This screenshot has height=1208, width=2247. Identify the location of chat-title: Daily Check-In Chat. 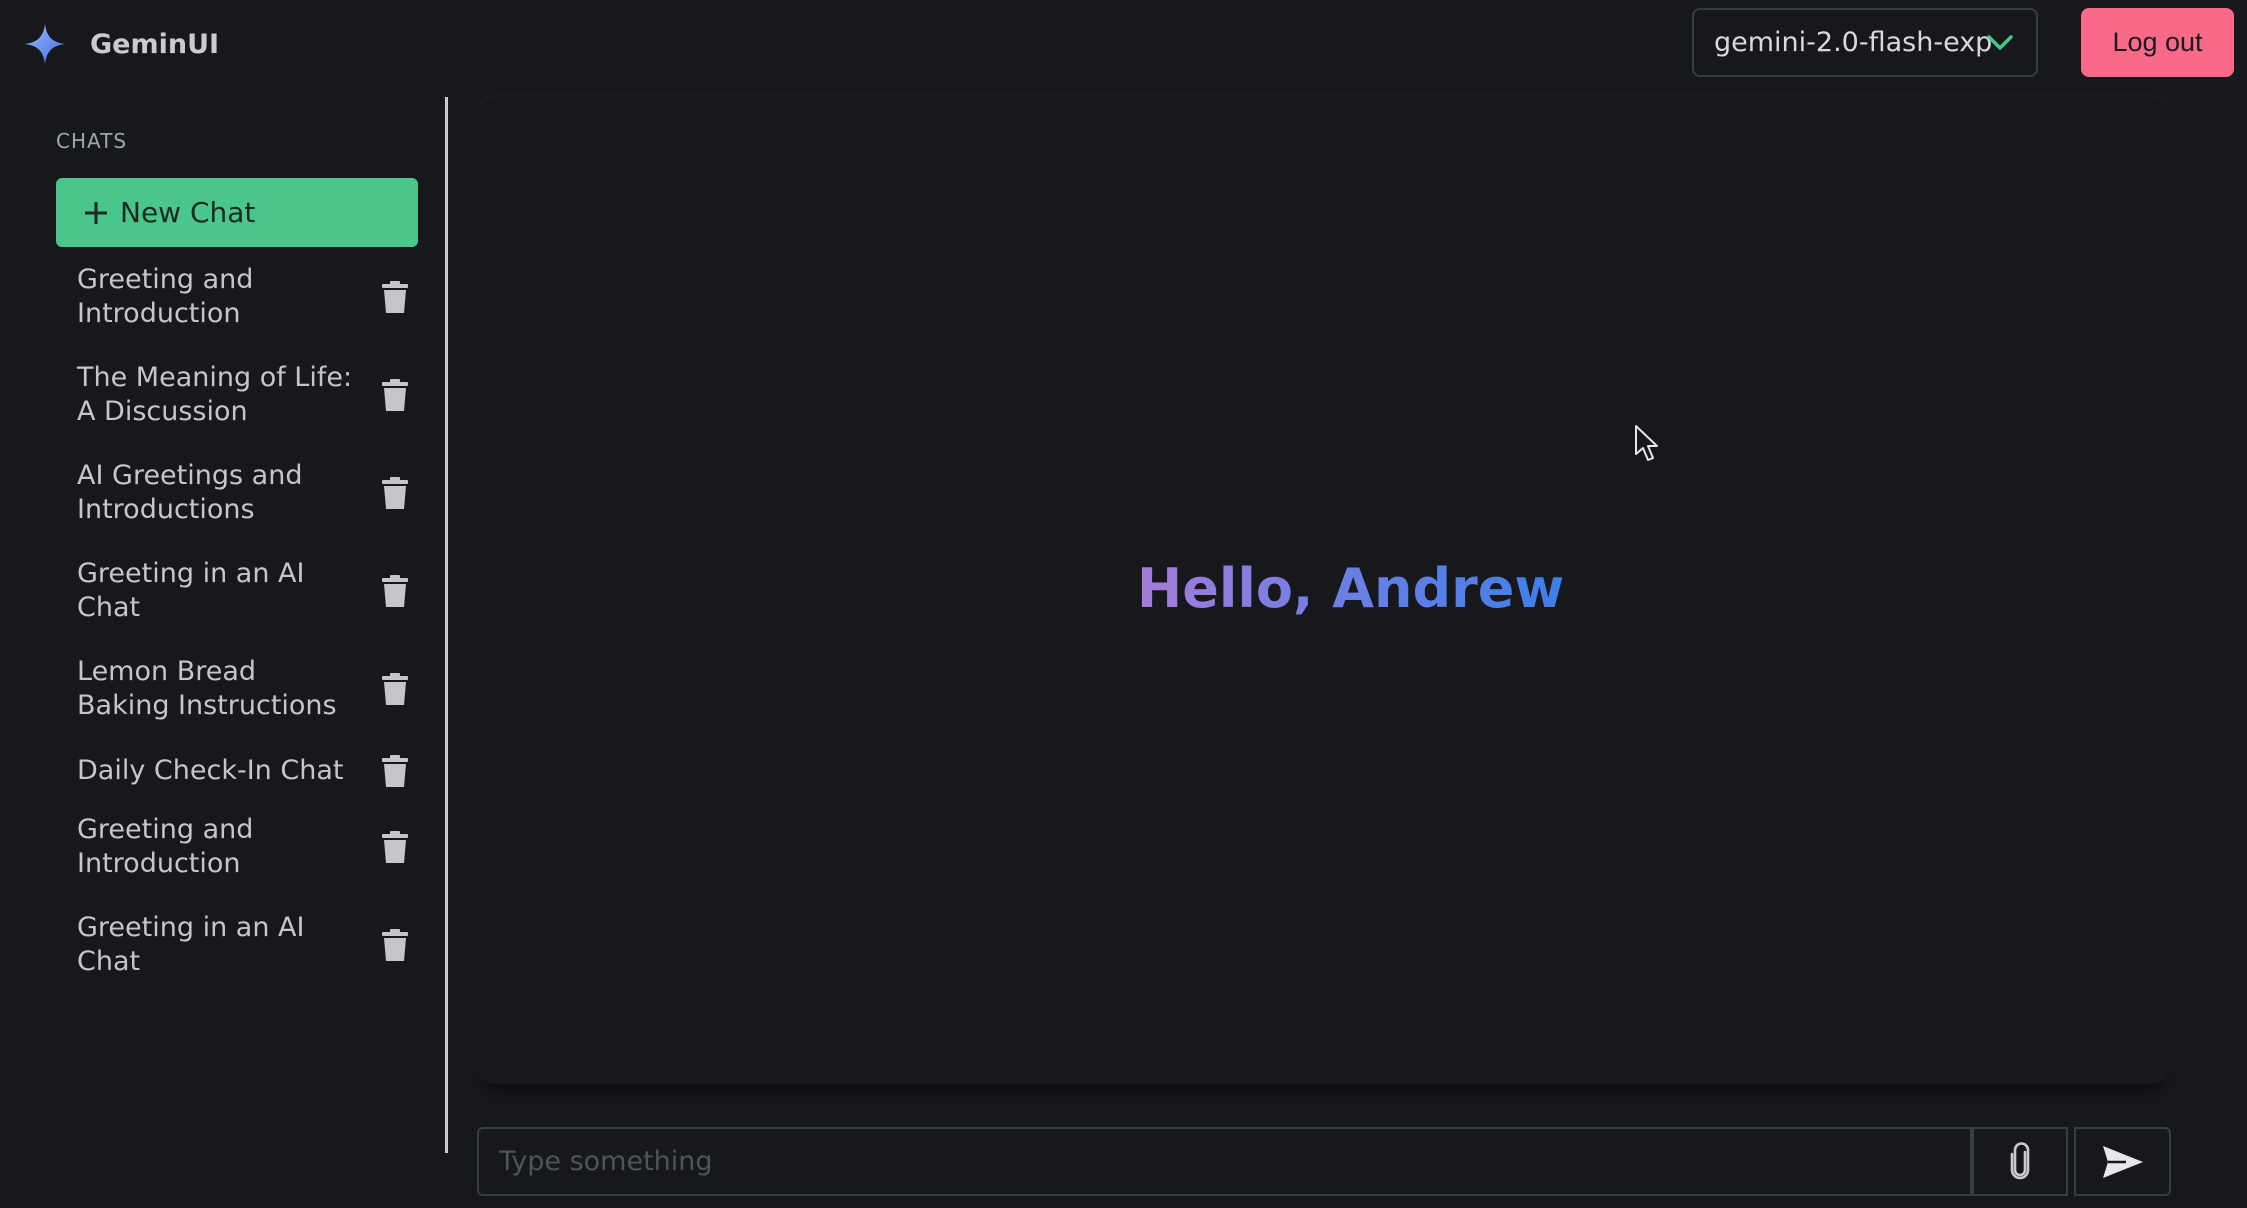
(217, 771).